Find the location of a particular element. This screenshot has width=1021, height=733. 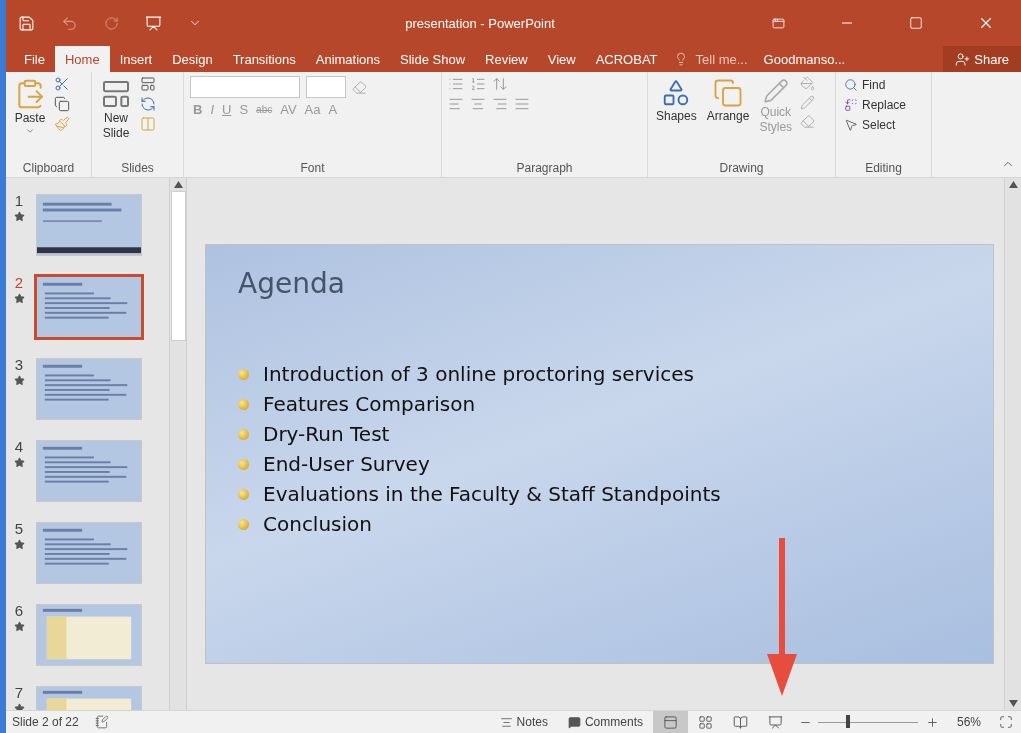

group-label: Clipboard is located at coordinates (48, 168).